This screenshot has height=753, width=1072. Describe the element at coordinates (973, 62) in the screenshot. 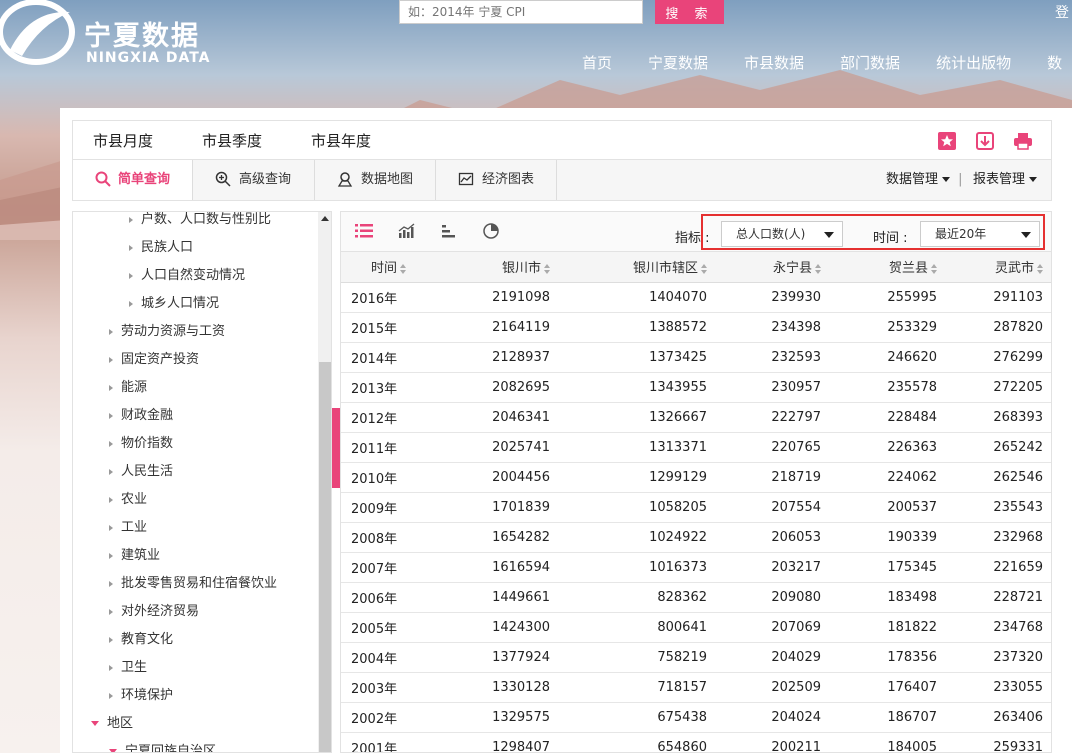

I see `nav-publications: 统计出版物` at that location.